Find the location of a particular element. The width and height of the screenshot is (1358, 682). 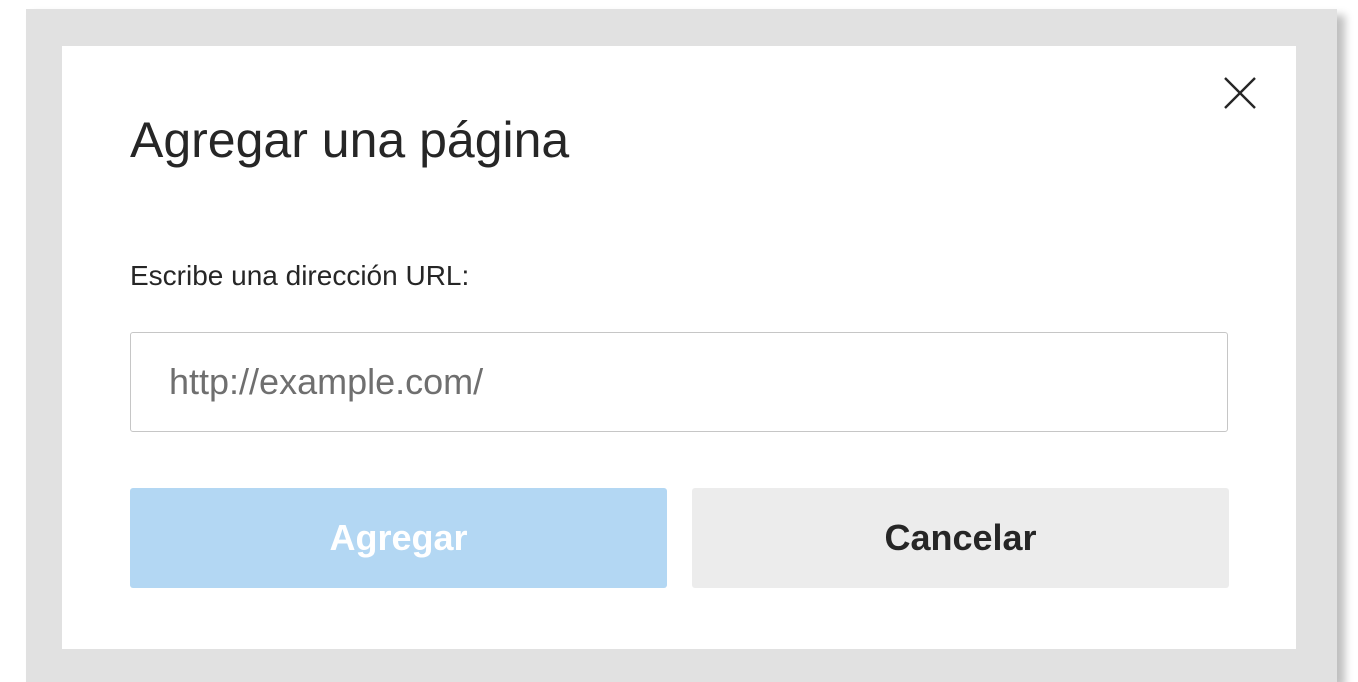

add-button: Agregar is located at coordinates (398, 538).